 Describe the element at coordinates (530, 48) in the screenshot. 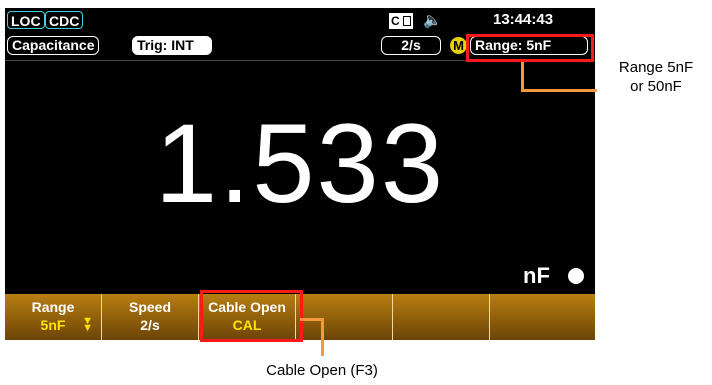

I see `range-highlight-box` at that location.